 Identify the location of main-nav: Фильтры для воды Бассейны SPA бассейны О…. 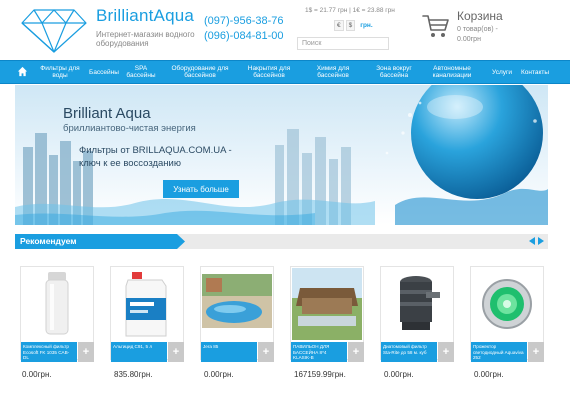
(285, 72).